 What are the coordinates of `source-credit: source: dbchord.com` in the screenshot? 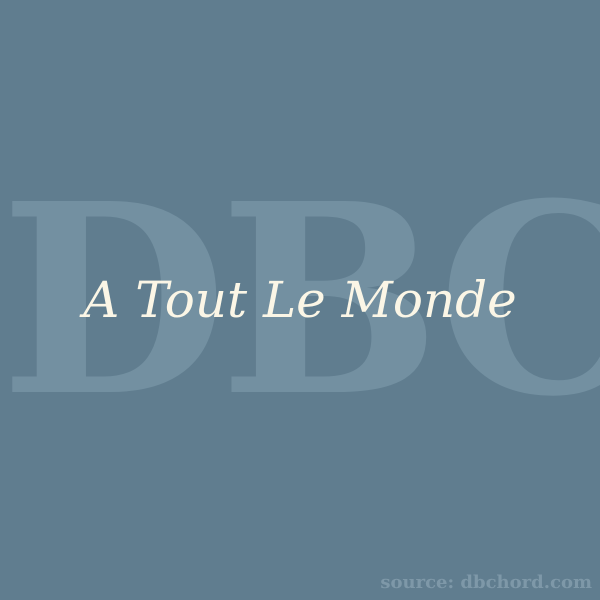 It's located at (486, 582).